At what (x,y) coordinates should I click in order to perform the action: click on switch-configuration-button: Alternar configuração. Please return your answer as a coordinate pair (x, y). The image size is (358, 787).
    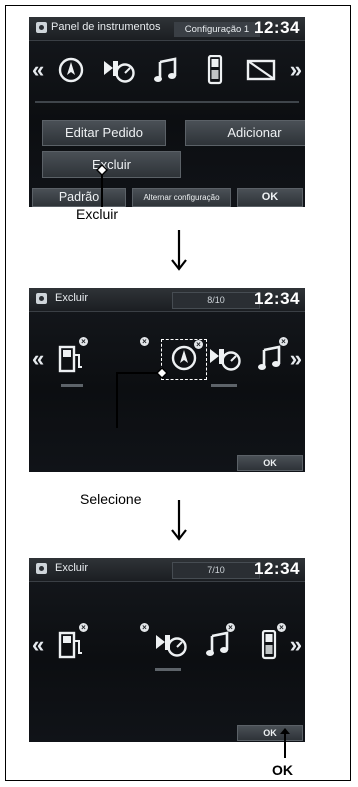
    Looking at the image, I should click on (181, 197).